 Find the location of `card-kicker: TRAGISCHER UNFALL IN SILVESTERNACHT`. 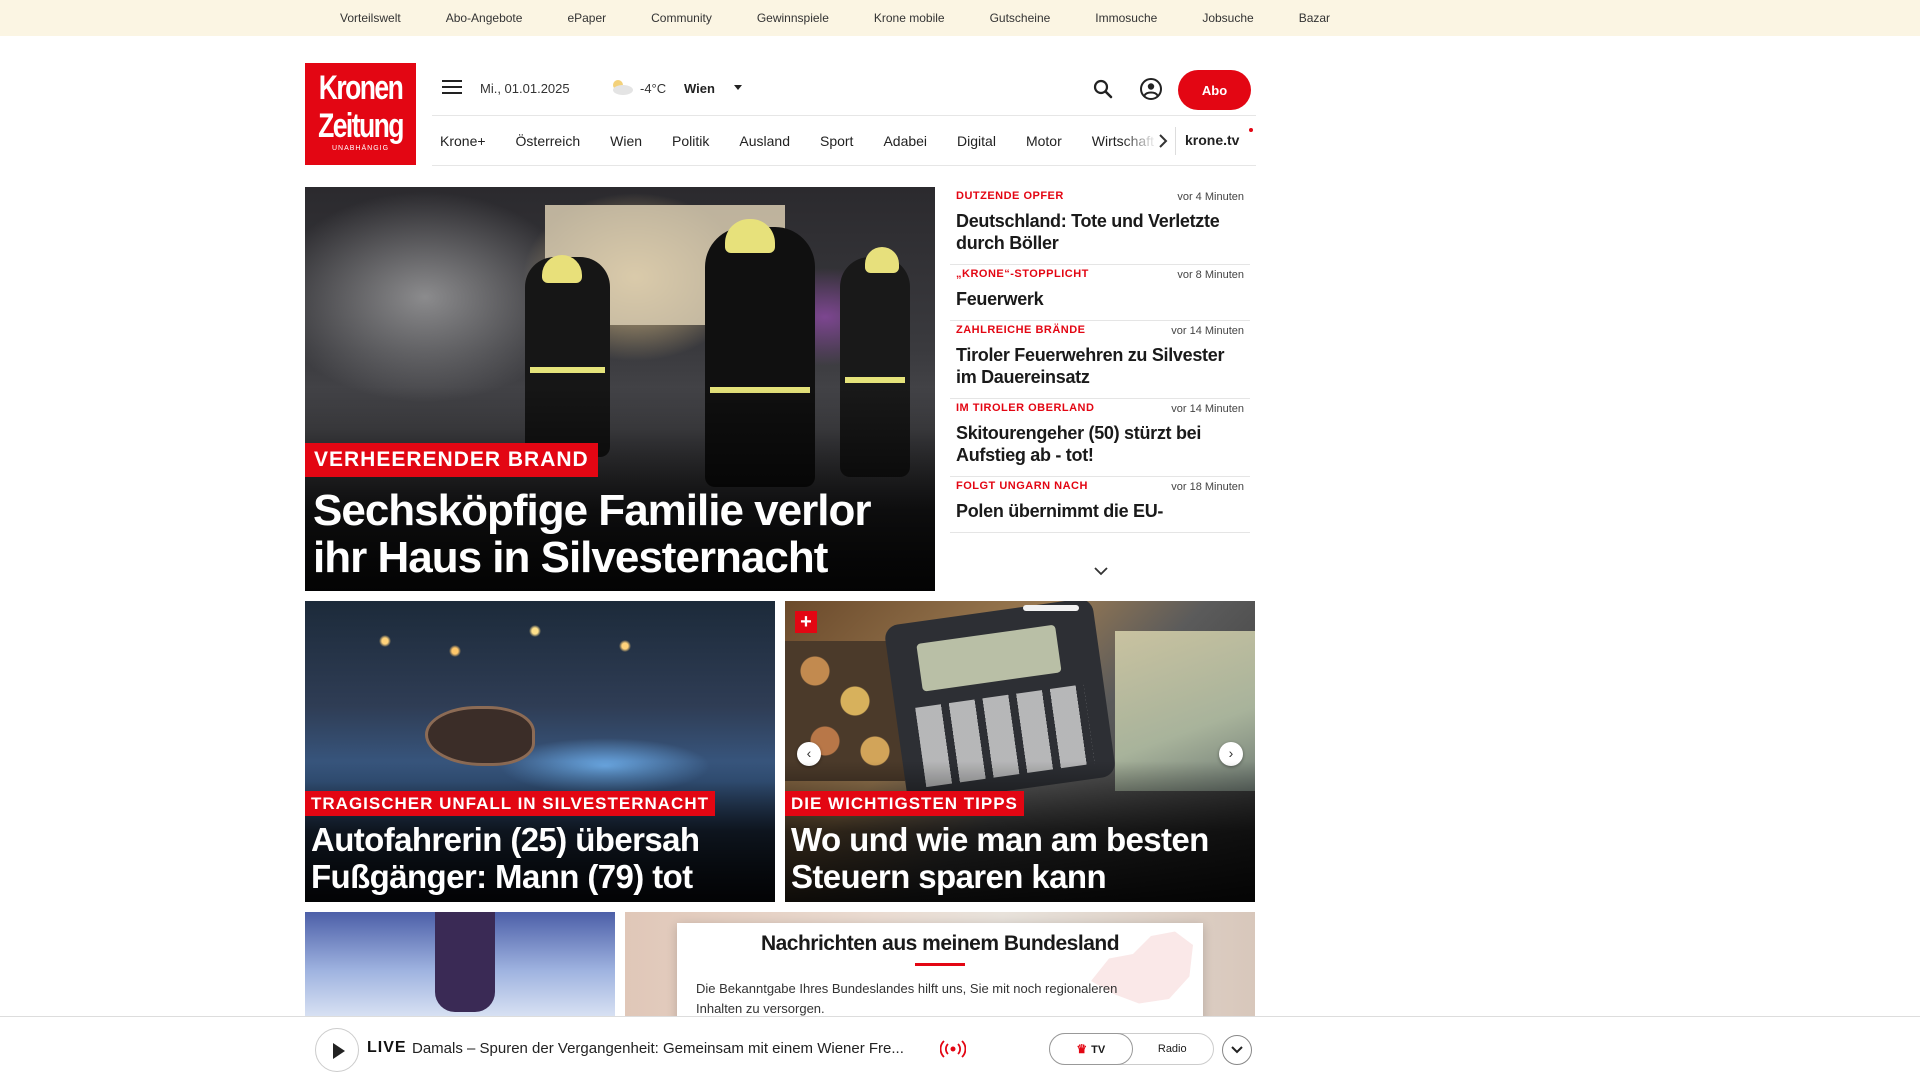

card-kicker: TRAGISCHER UNFALL IN SILVESTERNACHT is located at coordinates (510, 803).